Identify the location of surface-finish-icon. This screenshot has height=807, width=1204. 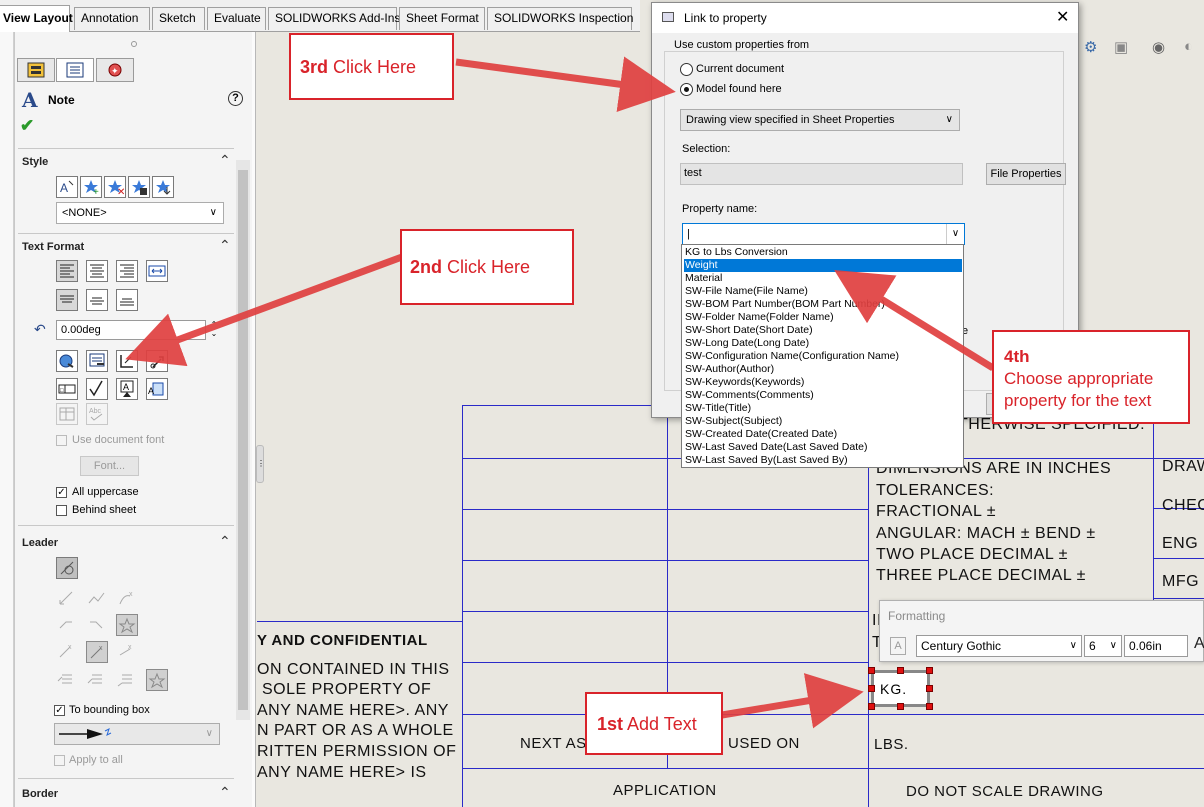
(97, 389).